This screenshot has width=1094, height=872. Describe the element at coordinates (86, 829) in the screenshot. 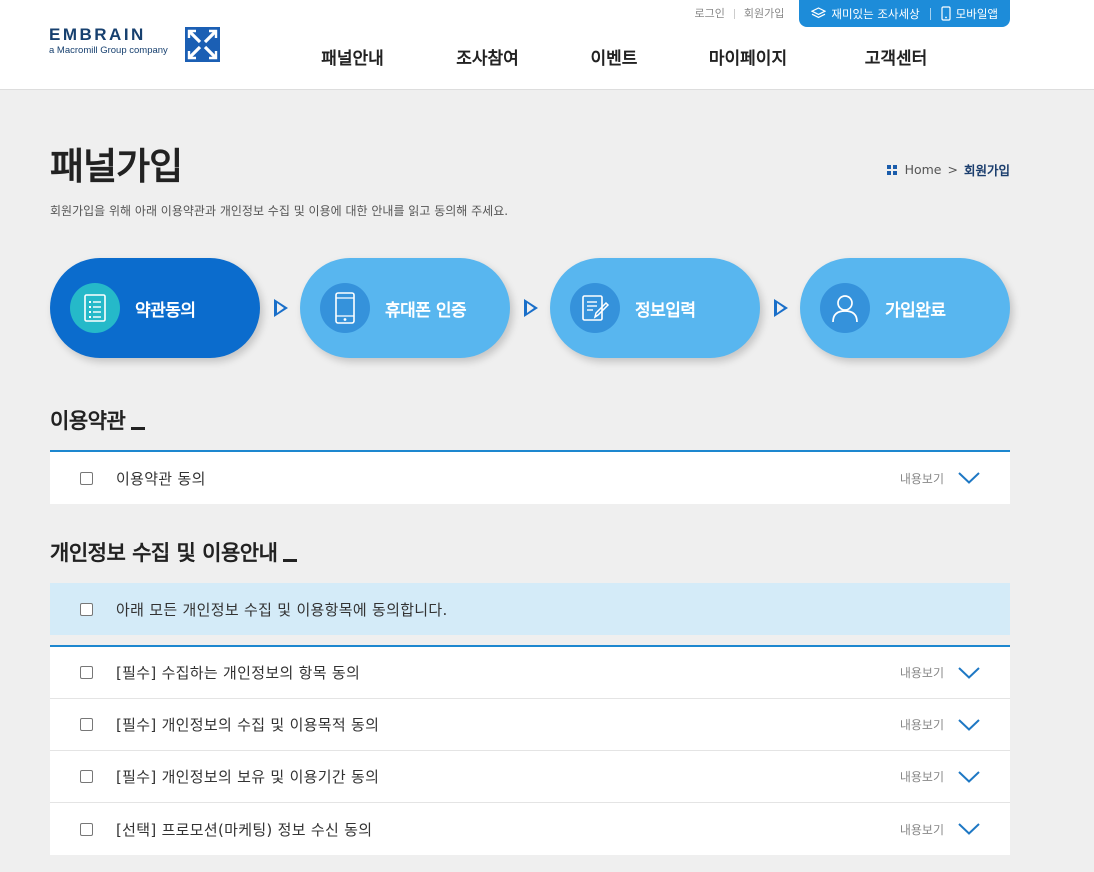

I see `privacy-marketing-checkbox` at that location.